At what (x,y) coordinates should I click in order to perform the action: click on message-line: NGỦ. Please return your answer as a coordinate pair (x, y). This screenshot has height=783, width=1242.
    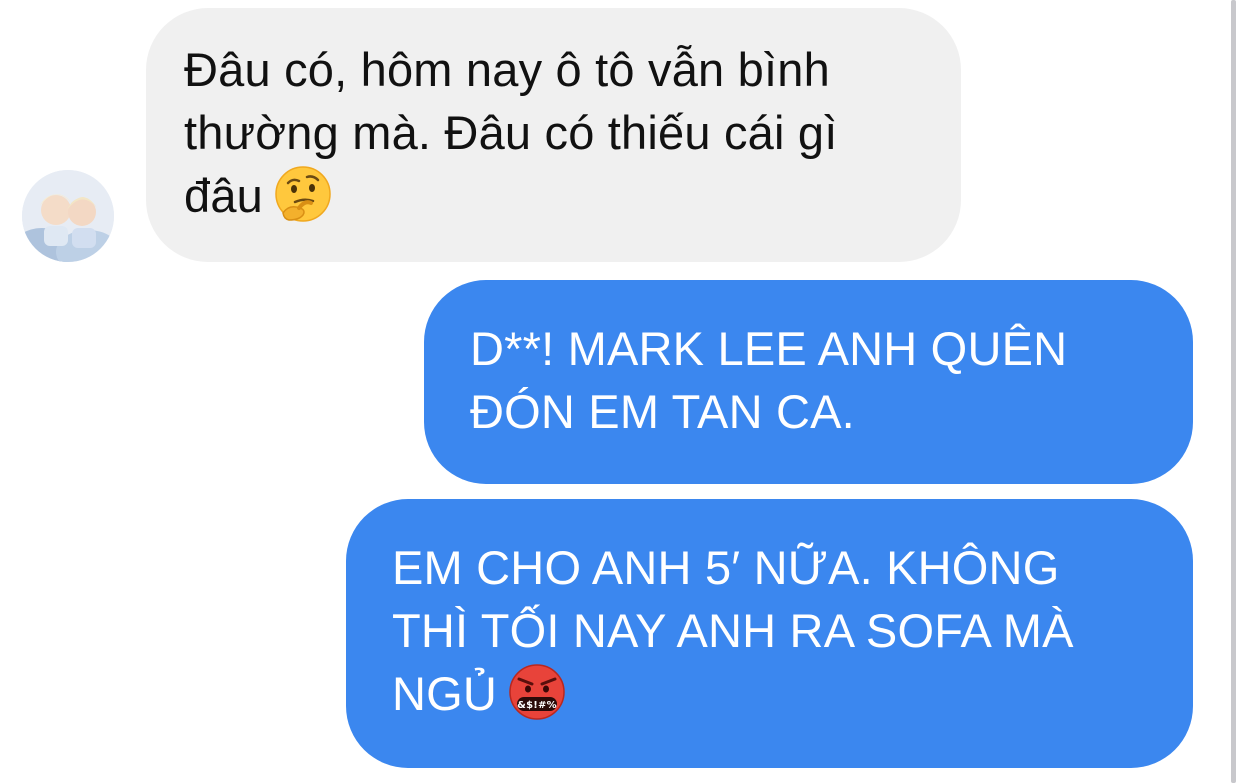
    Looking at the image, I should click on (445, 693).